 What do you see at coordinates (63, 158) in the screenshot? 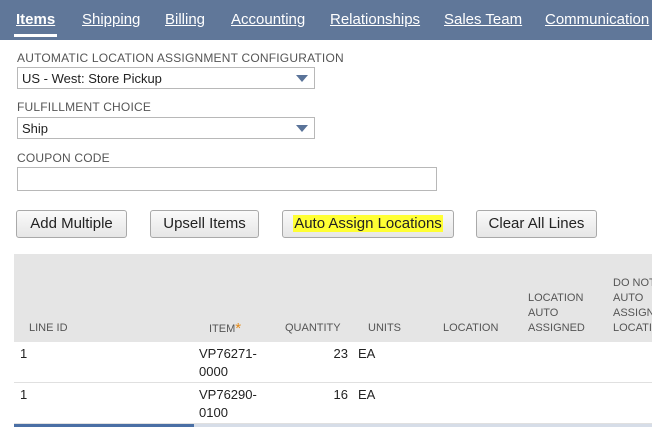
I see `coupon-label: COUPON CODE` at bounding box center [63, 158].